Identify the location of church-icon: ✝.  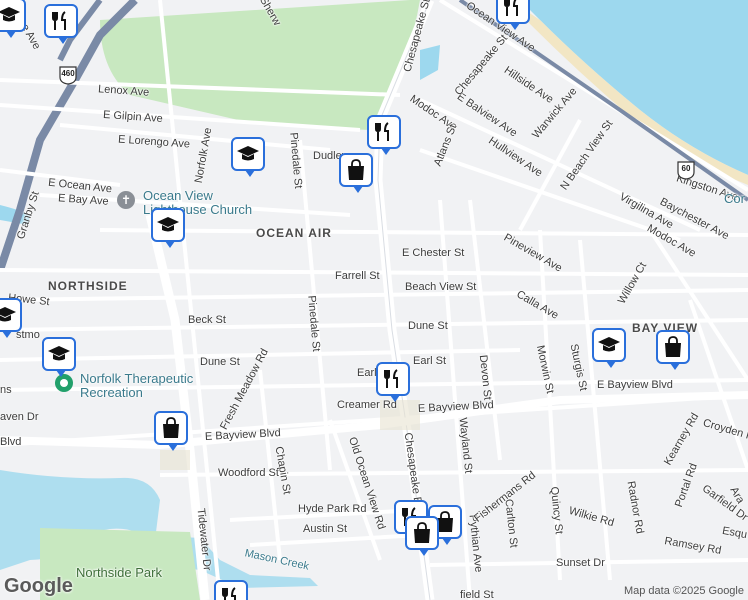
(126, 200).